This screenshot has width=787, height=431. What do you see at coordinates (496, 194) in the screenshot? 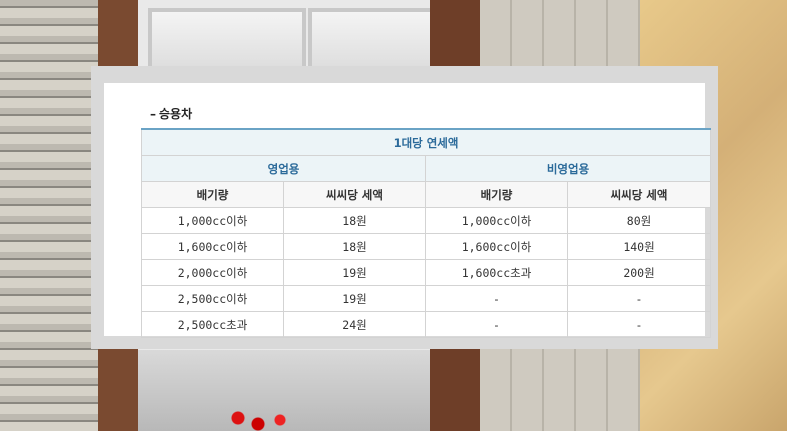
I see `col-displacement-nonbusiness: 배기량` at bounding box center [496, 194].